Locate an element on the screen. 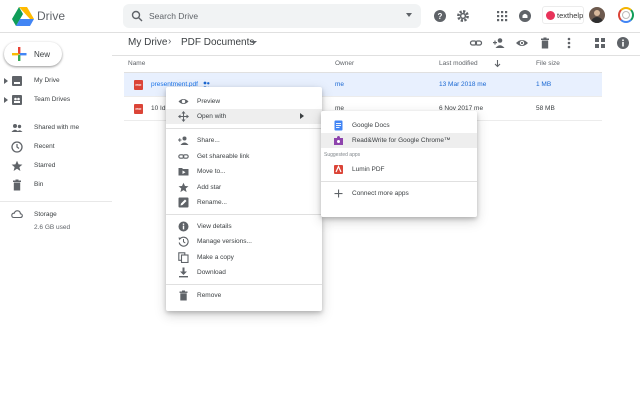 The width and height of the screenshot is (640, 400). folder-move-icon is located at coordinates (183, 171).